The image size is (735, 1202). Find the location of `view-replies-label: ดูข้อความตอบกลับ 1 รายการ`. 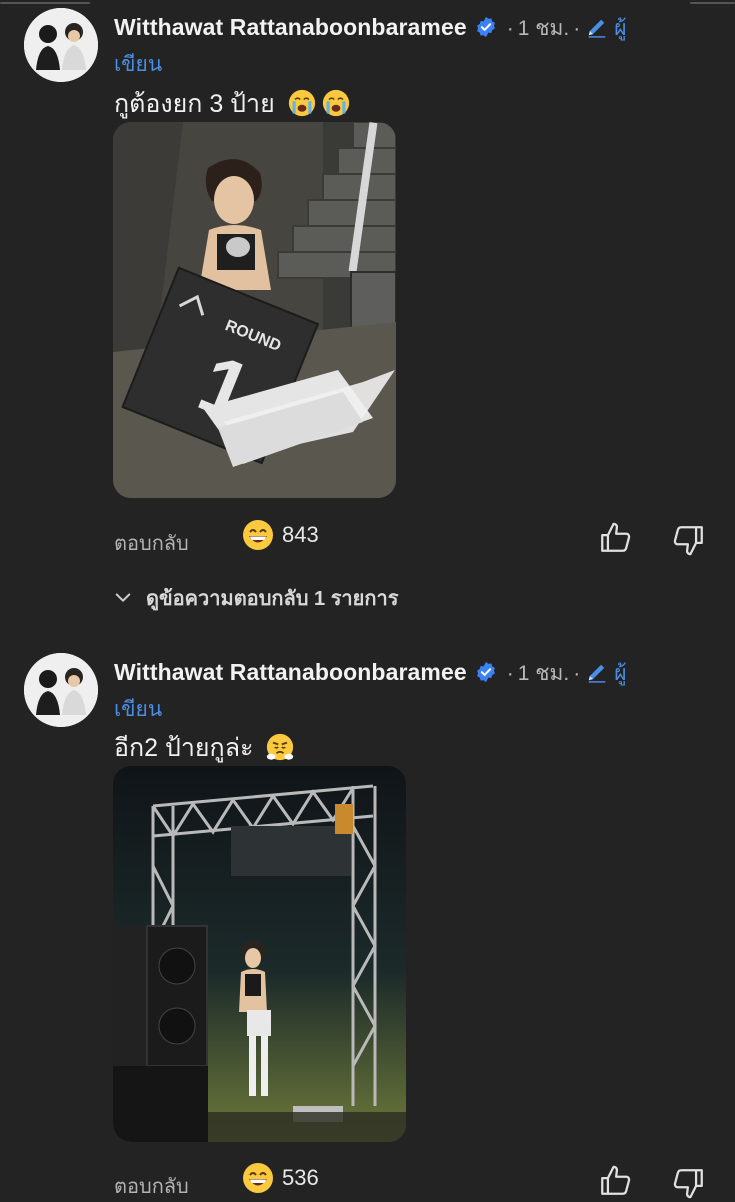

view-replies-label: ดูข้อความตอบกลับ 1 รายการ is located at coordinates (272, 599).